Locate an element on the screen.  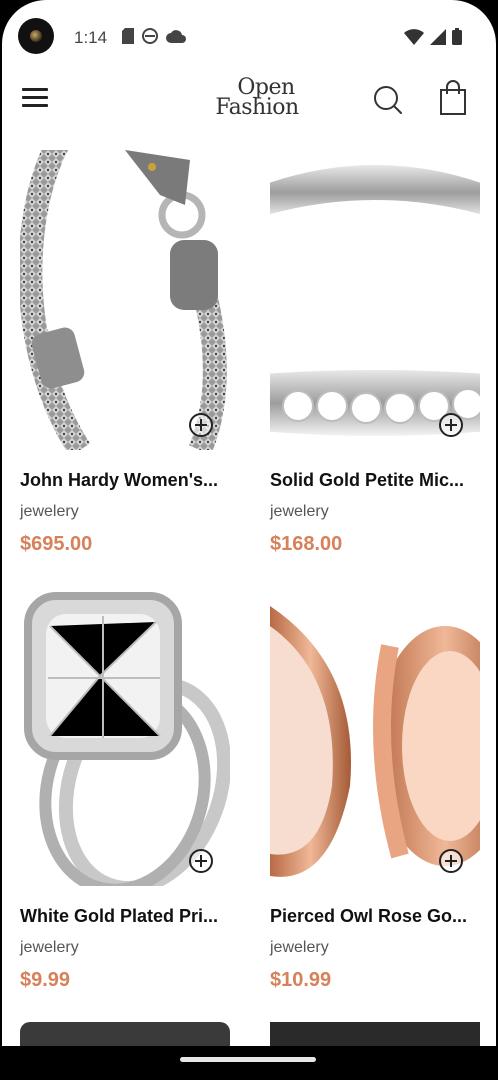
status-icons-left is located at coordinates (154, 36).